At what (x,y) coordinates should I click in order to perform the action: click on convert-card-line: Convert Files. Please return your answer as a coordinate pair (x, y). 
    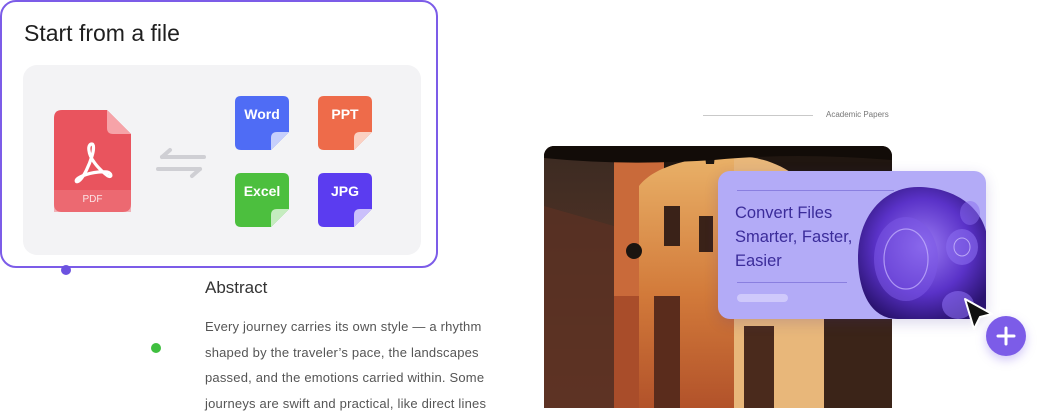
    Looking at the image, I should click on (805, 213).